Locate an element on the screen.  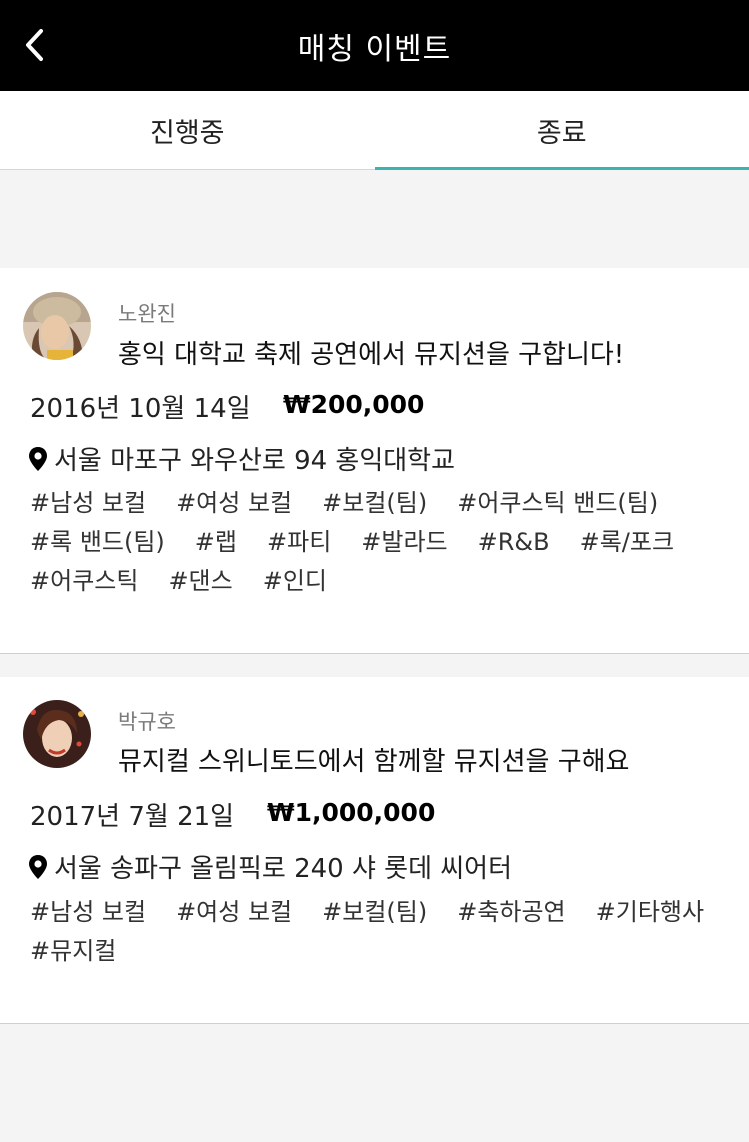
tag: #어쿠스틱 밴드(팀) is located at coordinates (557, 503).